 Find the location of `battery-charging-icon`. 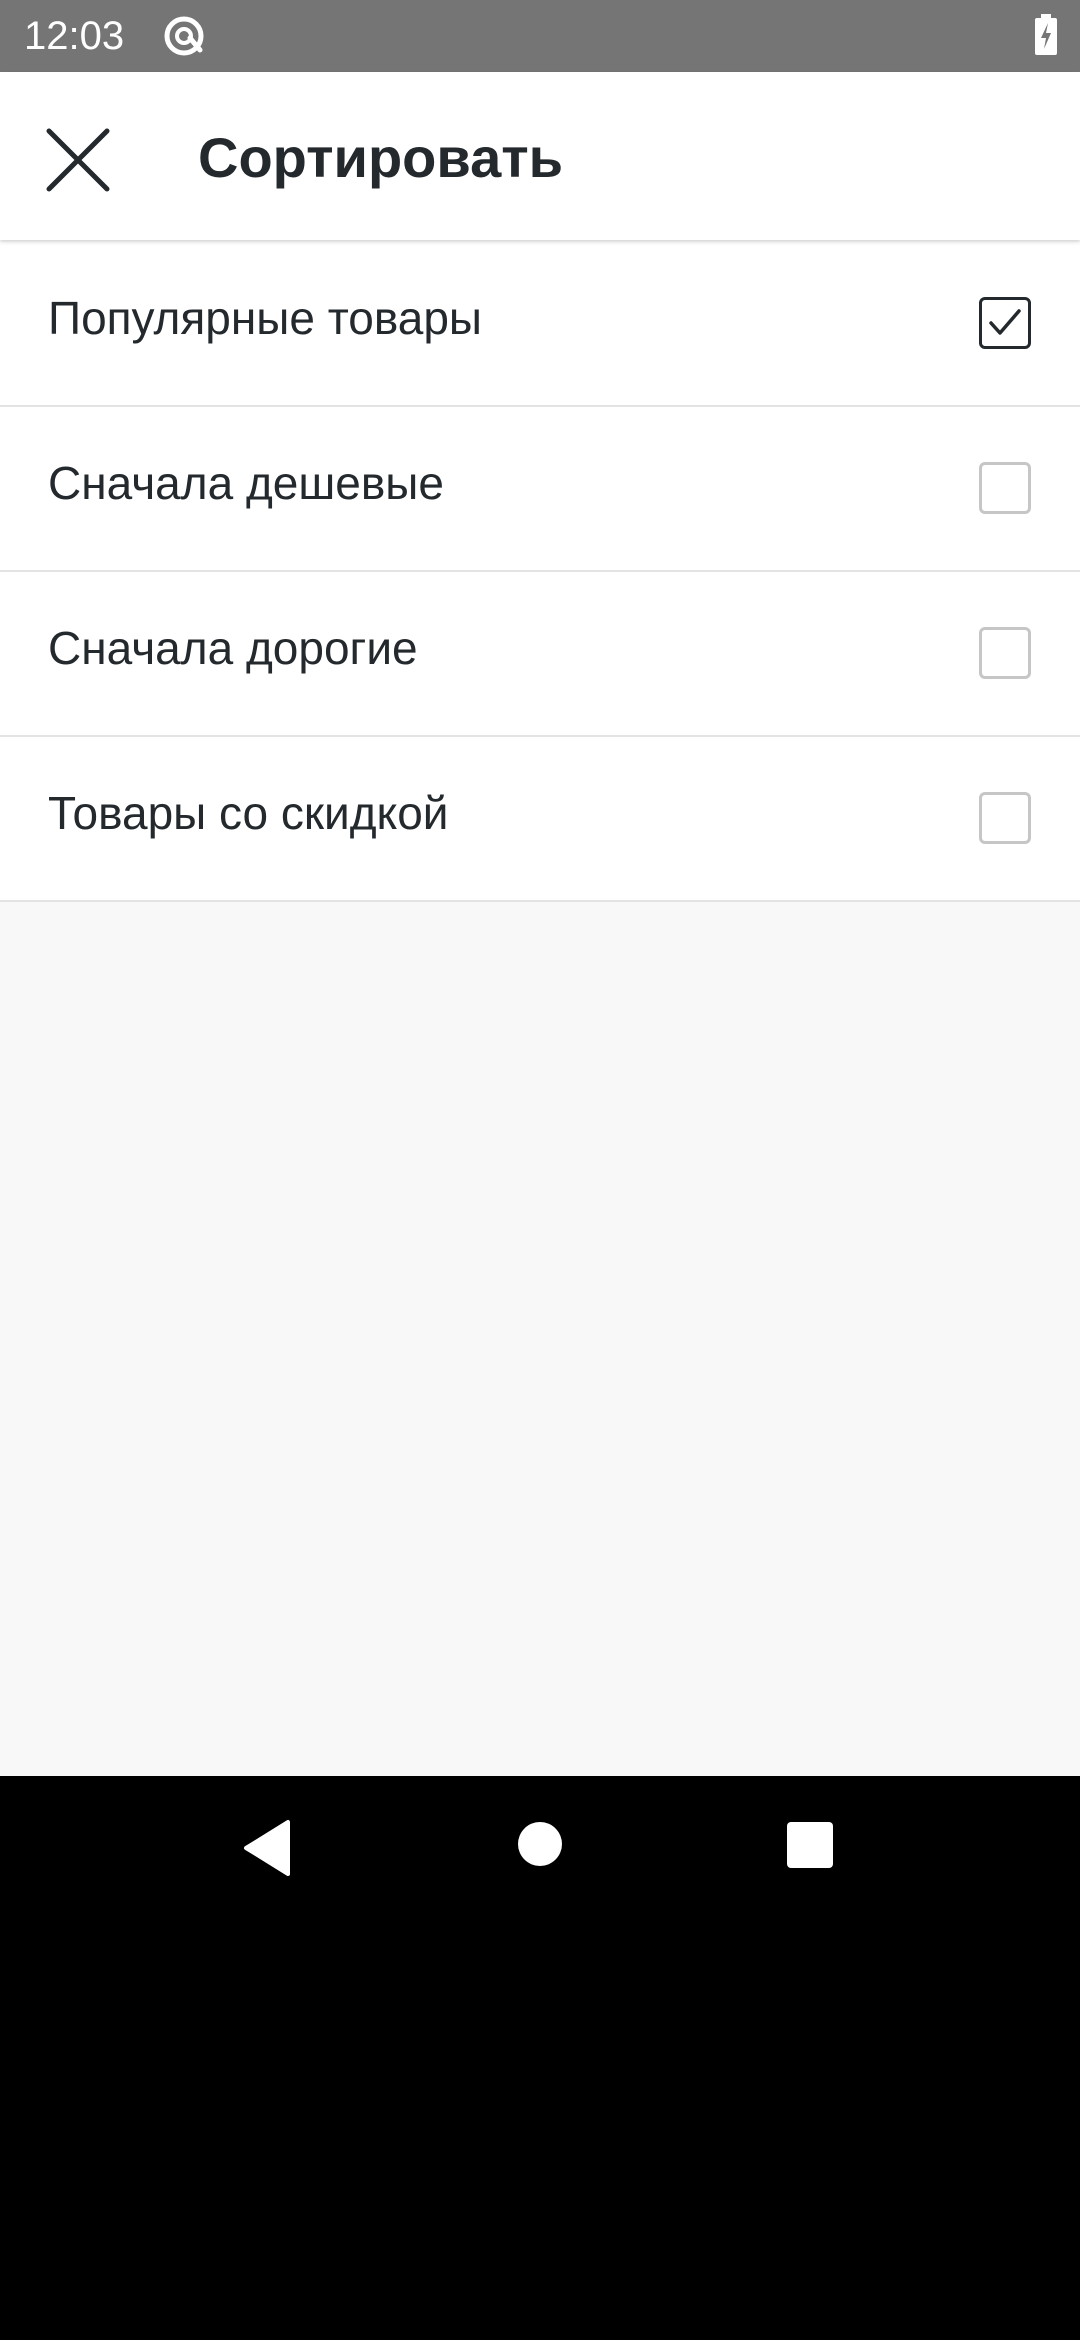

battery-charging-icon is located at coordinates (1046, 35).